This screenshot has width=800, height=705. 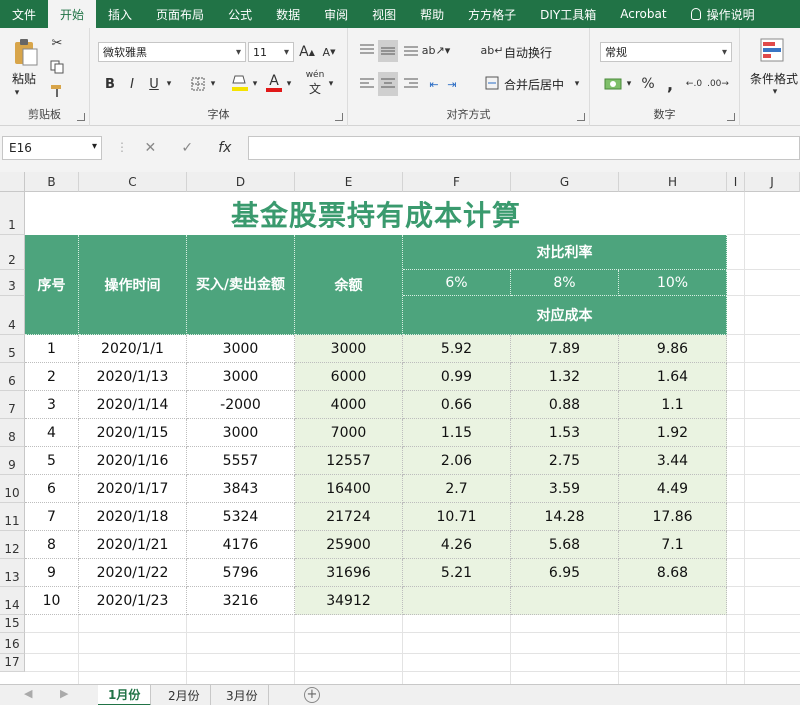 I want to click on tell-me-search: 操作说明, so click(x=723, y=14).